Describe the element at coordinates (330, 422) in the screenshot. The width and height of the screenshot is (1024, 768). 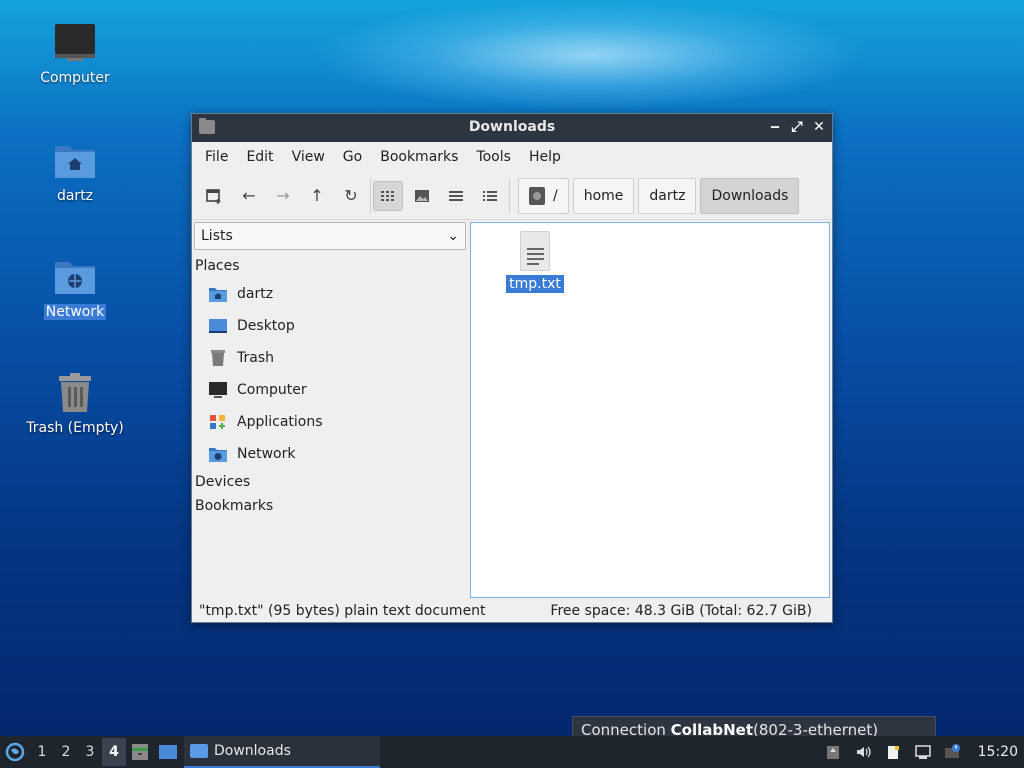
I see `sidebar-item-applications: Applications` at that location.